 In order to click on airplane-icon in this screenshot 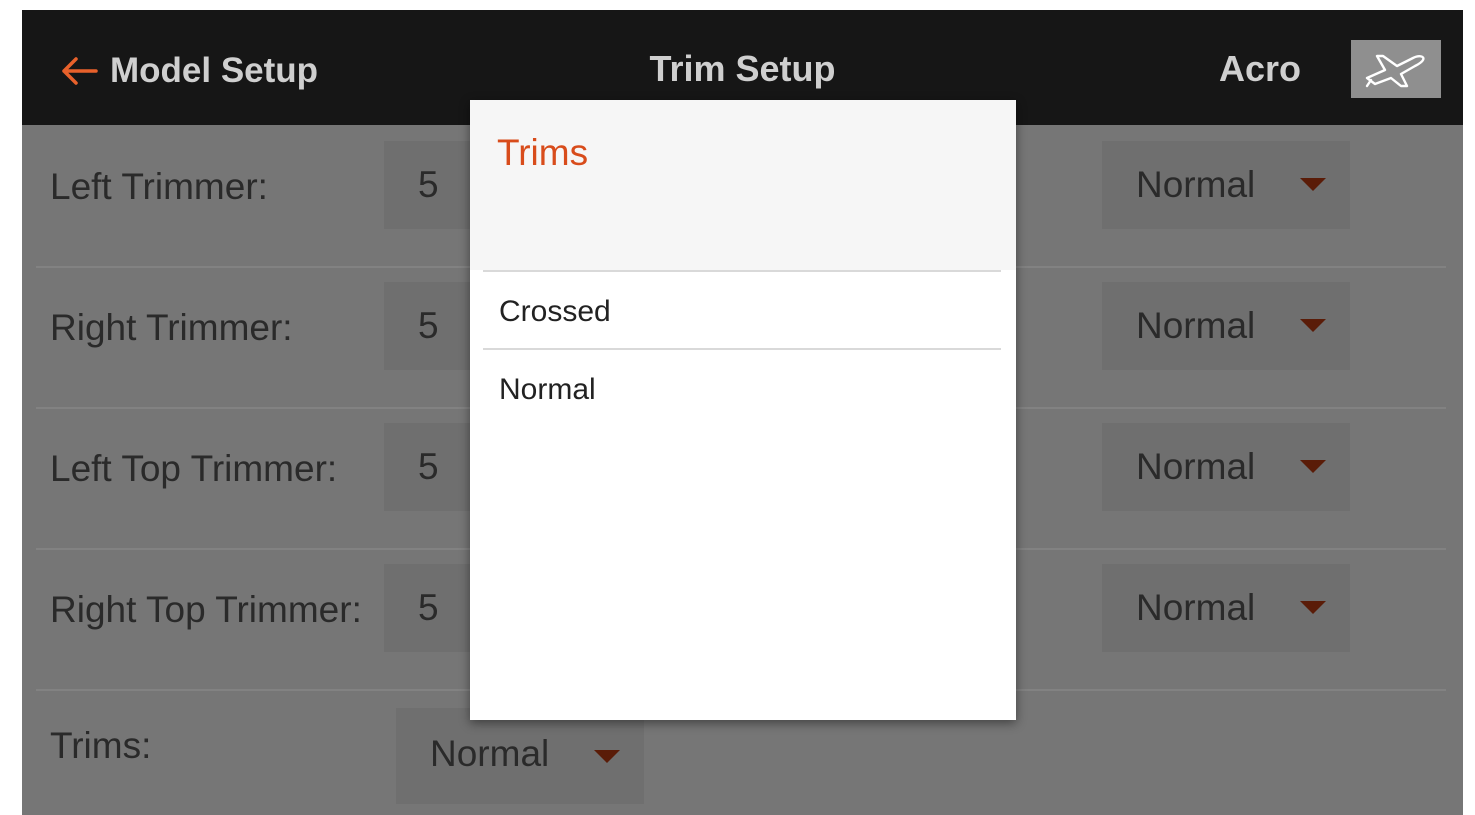, I will do `click(1396, 69)`.